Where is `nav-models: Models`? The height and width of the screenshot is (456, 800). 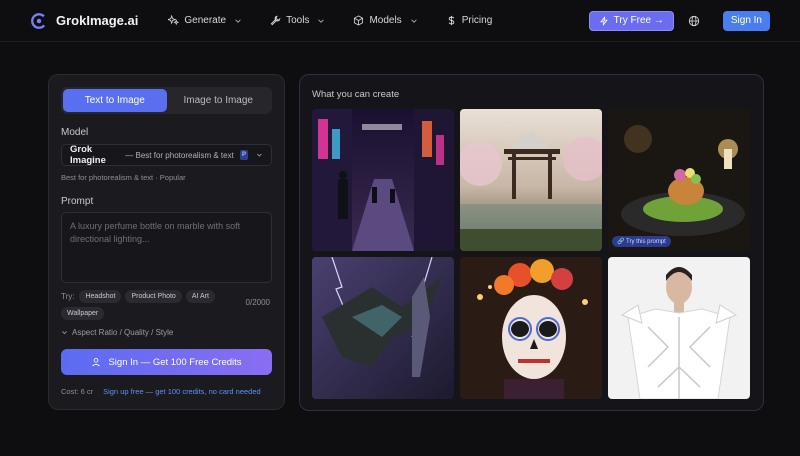 nav-models: Models is located at coordinates (385, 20).